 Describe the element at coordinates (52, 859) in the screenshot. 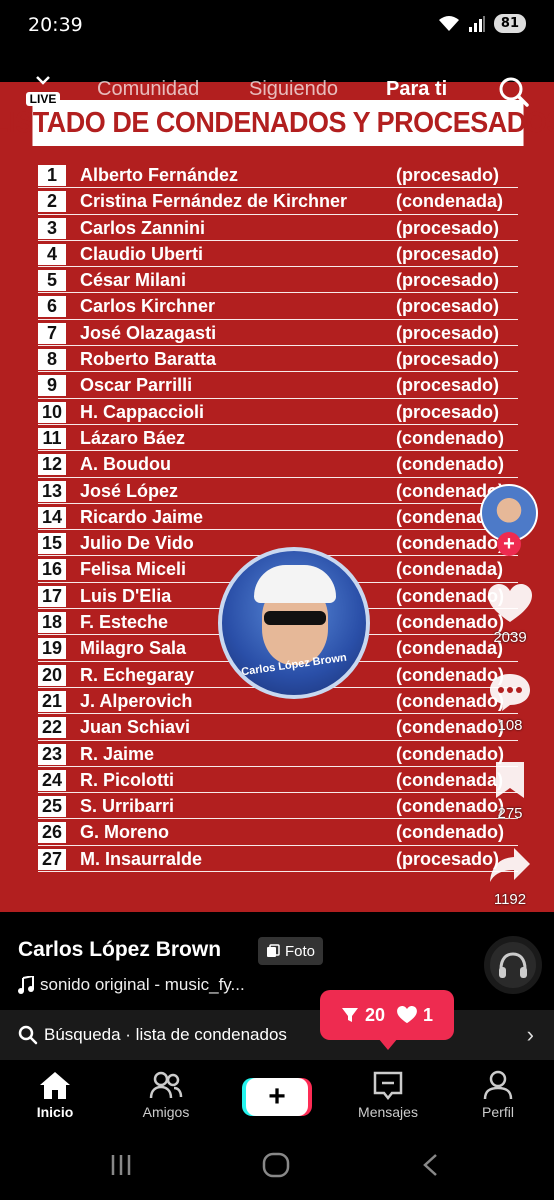

I see `row-number: 27` at that location.